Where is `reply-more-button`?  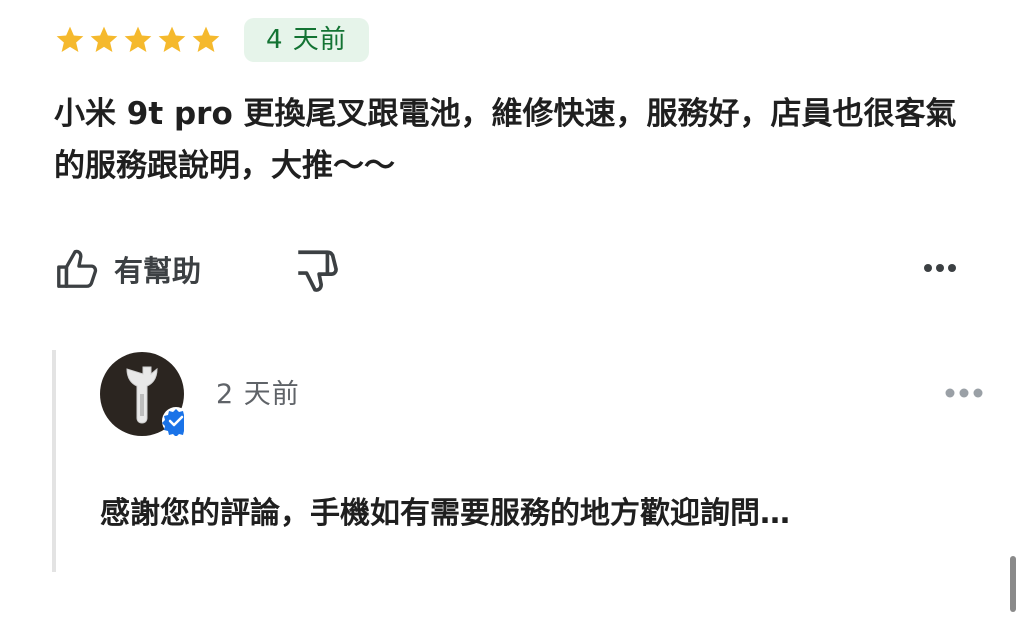 reply-more-button is located at coordinates (964, 393).